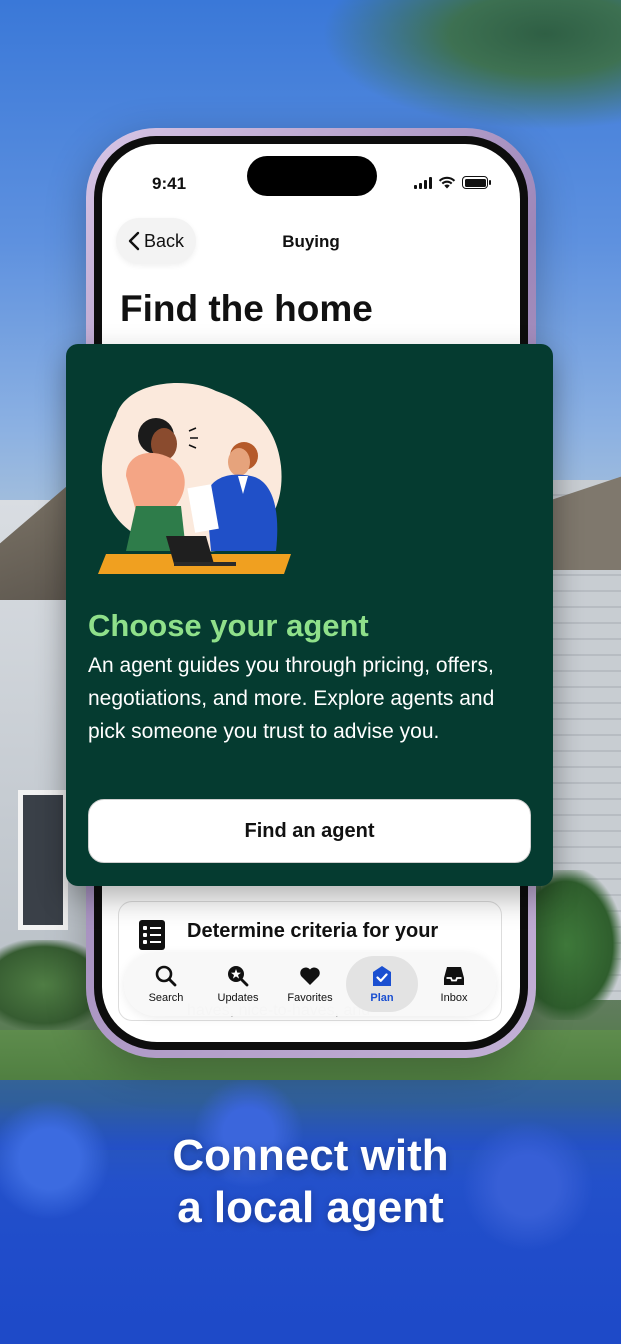 The width and height of the screenshot is (621, 1344). Describe the element at coordinates (447, 182) in the screenshot. I see `wifi-icon` at that location.